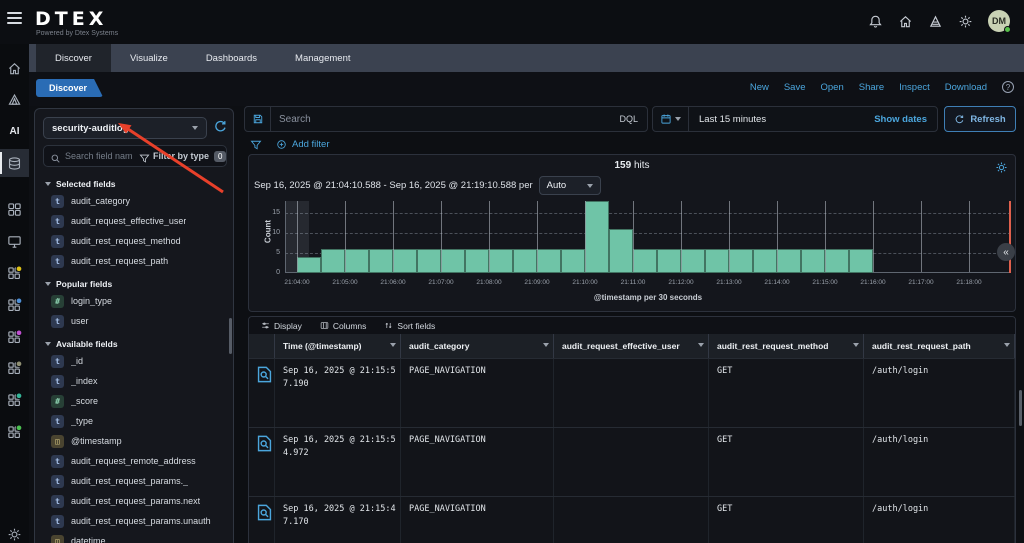  Describe the element at coordinates (14, 241) in the screenshot. I see `rail-item-devices` at that location.